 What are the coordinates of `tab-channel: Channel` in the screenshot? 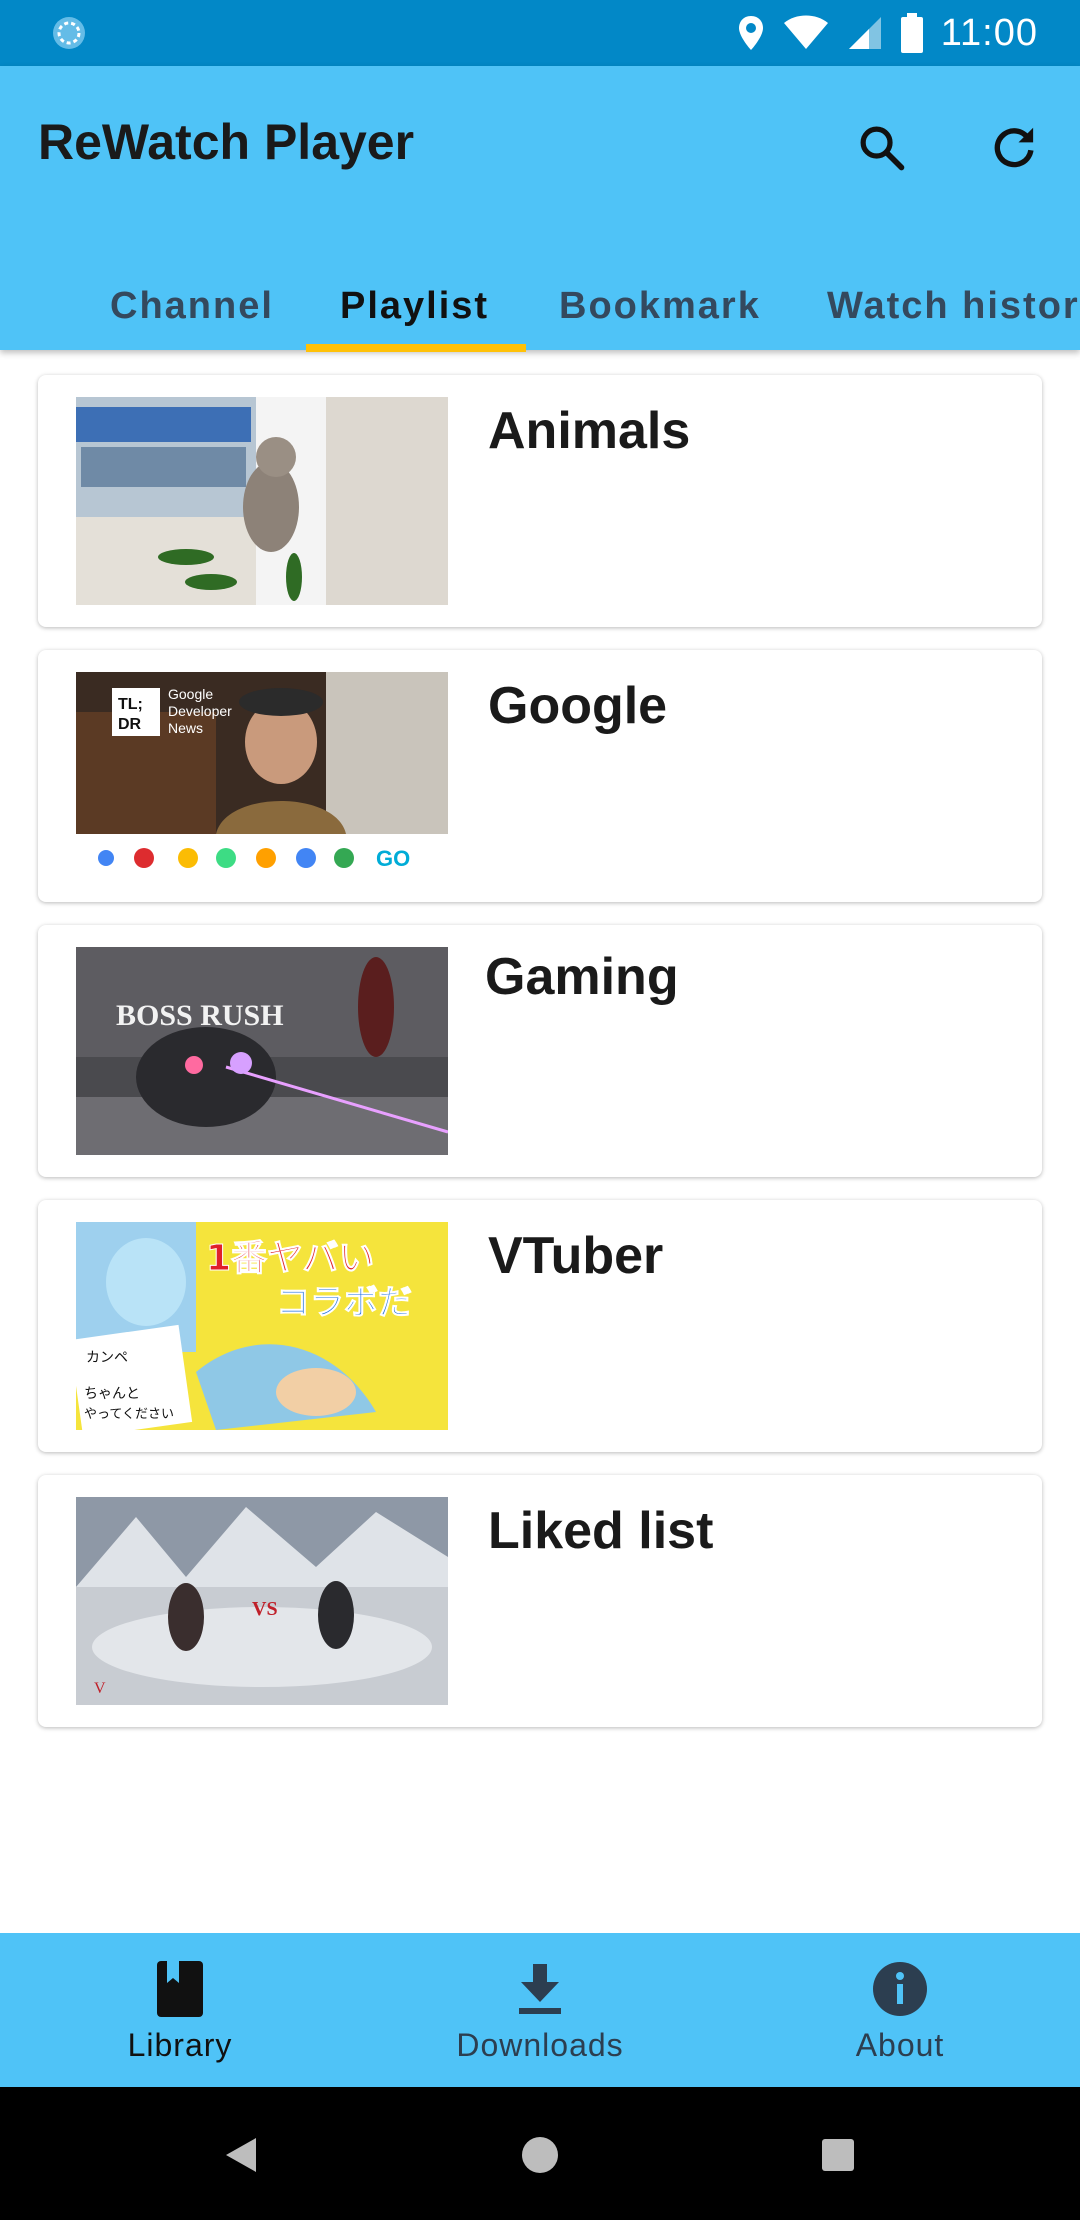 It's located at (192, 304).